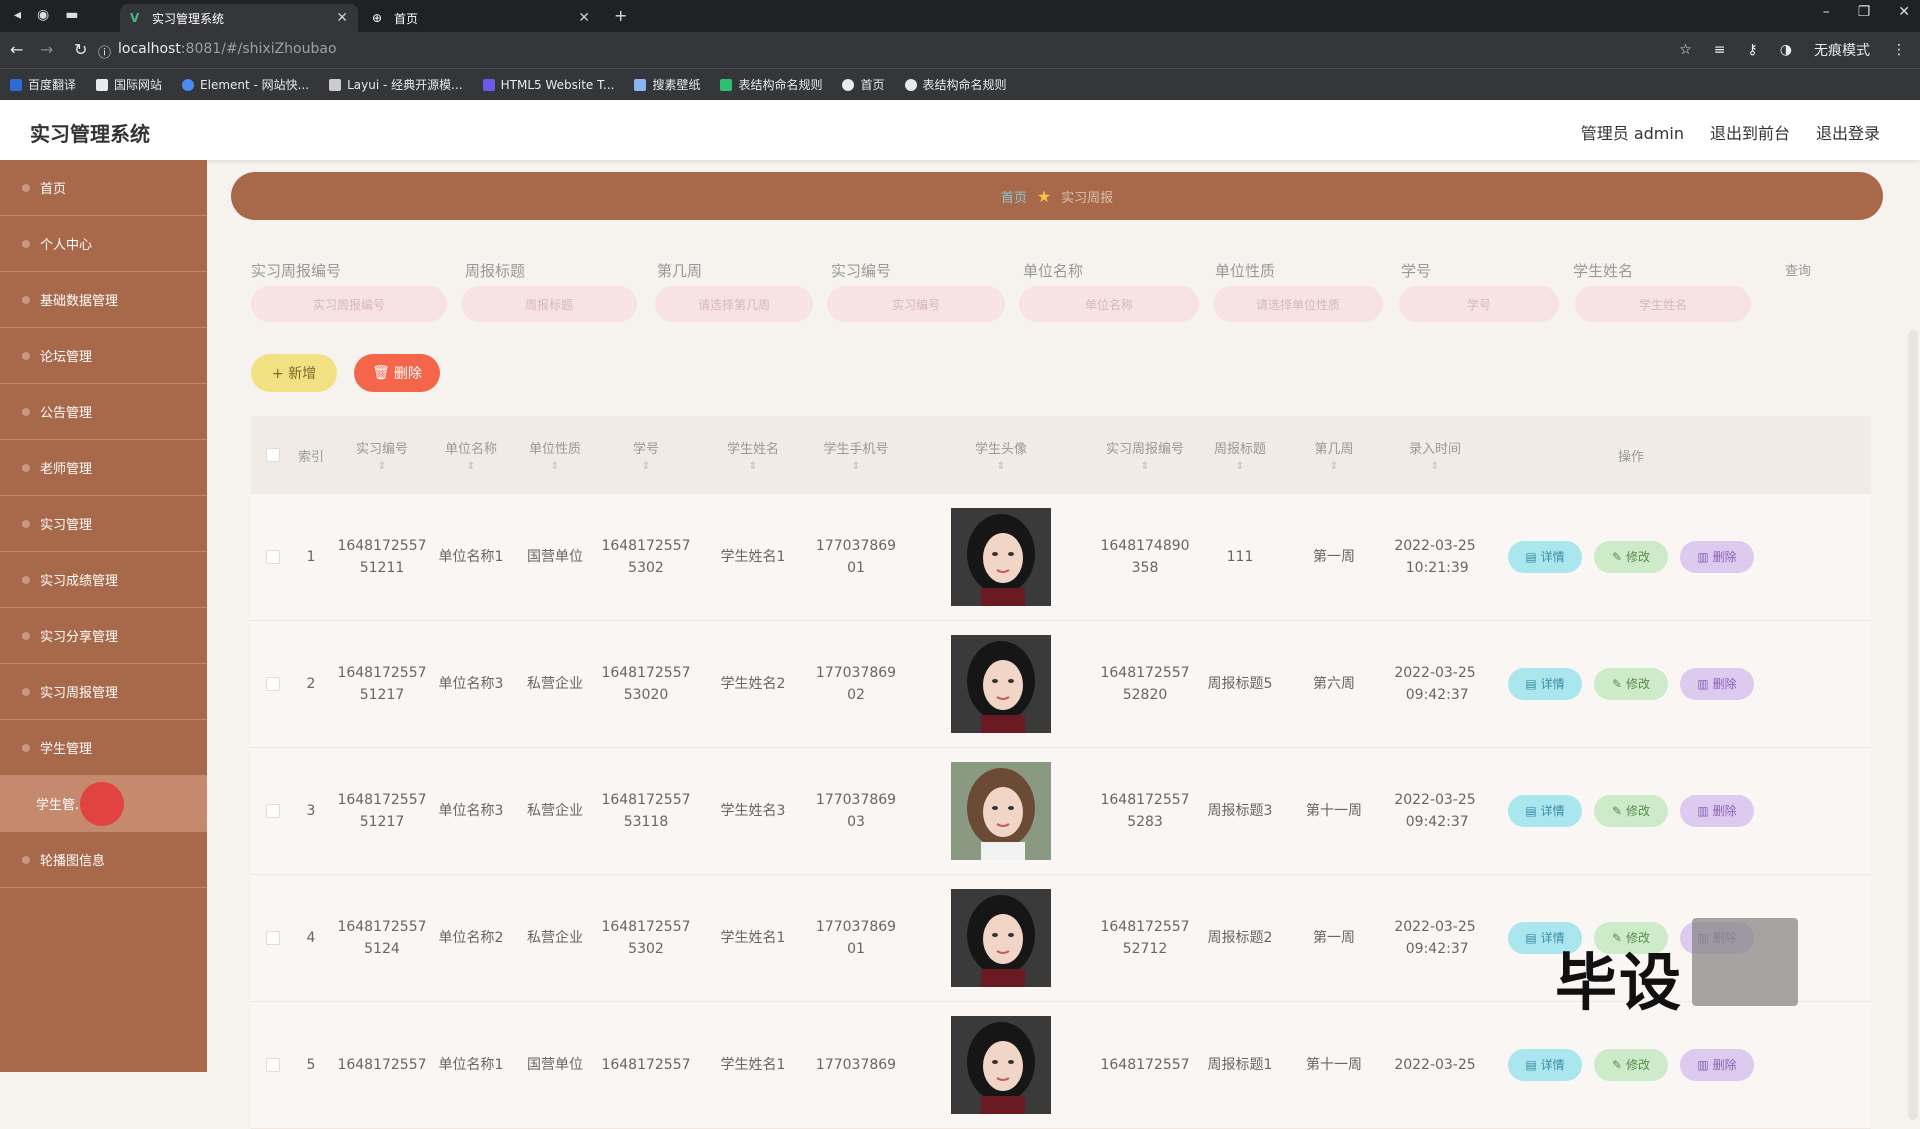 The width and height of the screenshot is (1920, 1129). Describe the element at coordinates (1334, 455) in the screenshot. I see `col-header: 第几周 ⇕` at that location.